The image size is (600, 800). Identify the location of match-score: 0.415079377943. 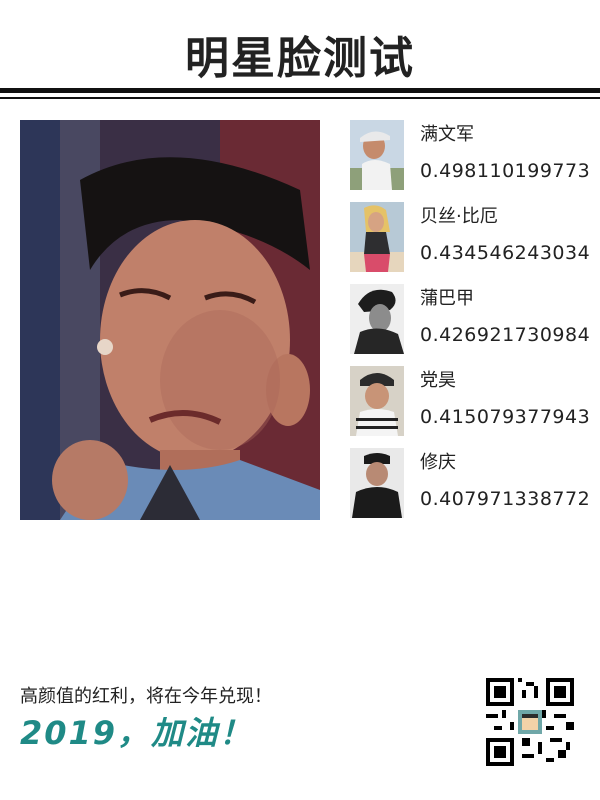
(505, 417).